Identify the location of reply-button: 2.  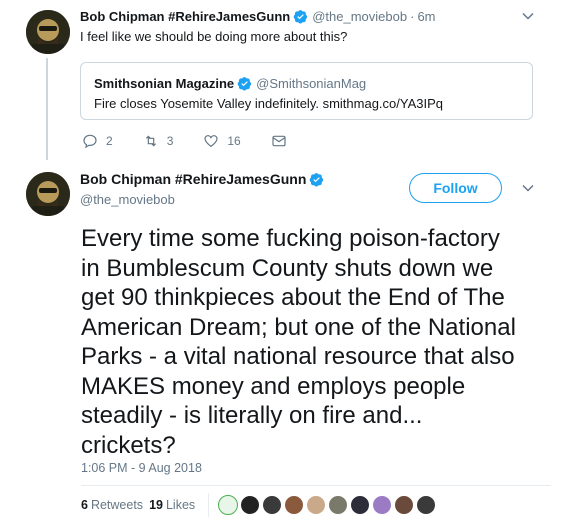
(97, 141).